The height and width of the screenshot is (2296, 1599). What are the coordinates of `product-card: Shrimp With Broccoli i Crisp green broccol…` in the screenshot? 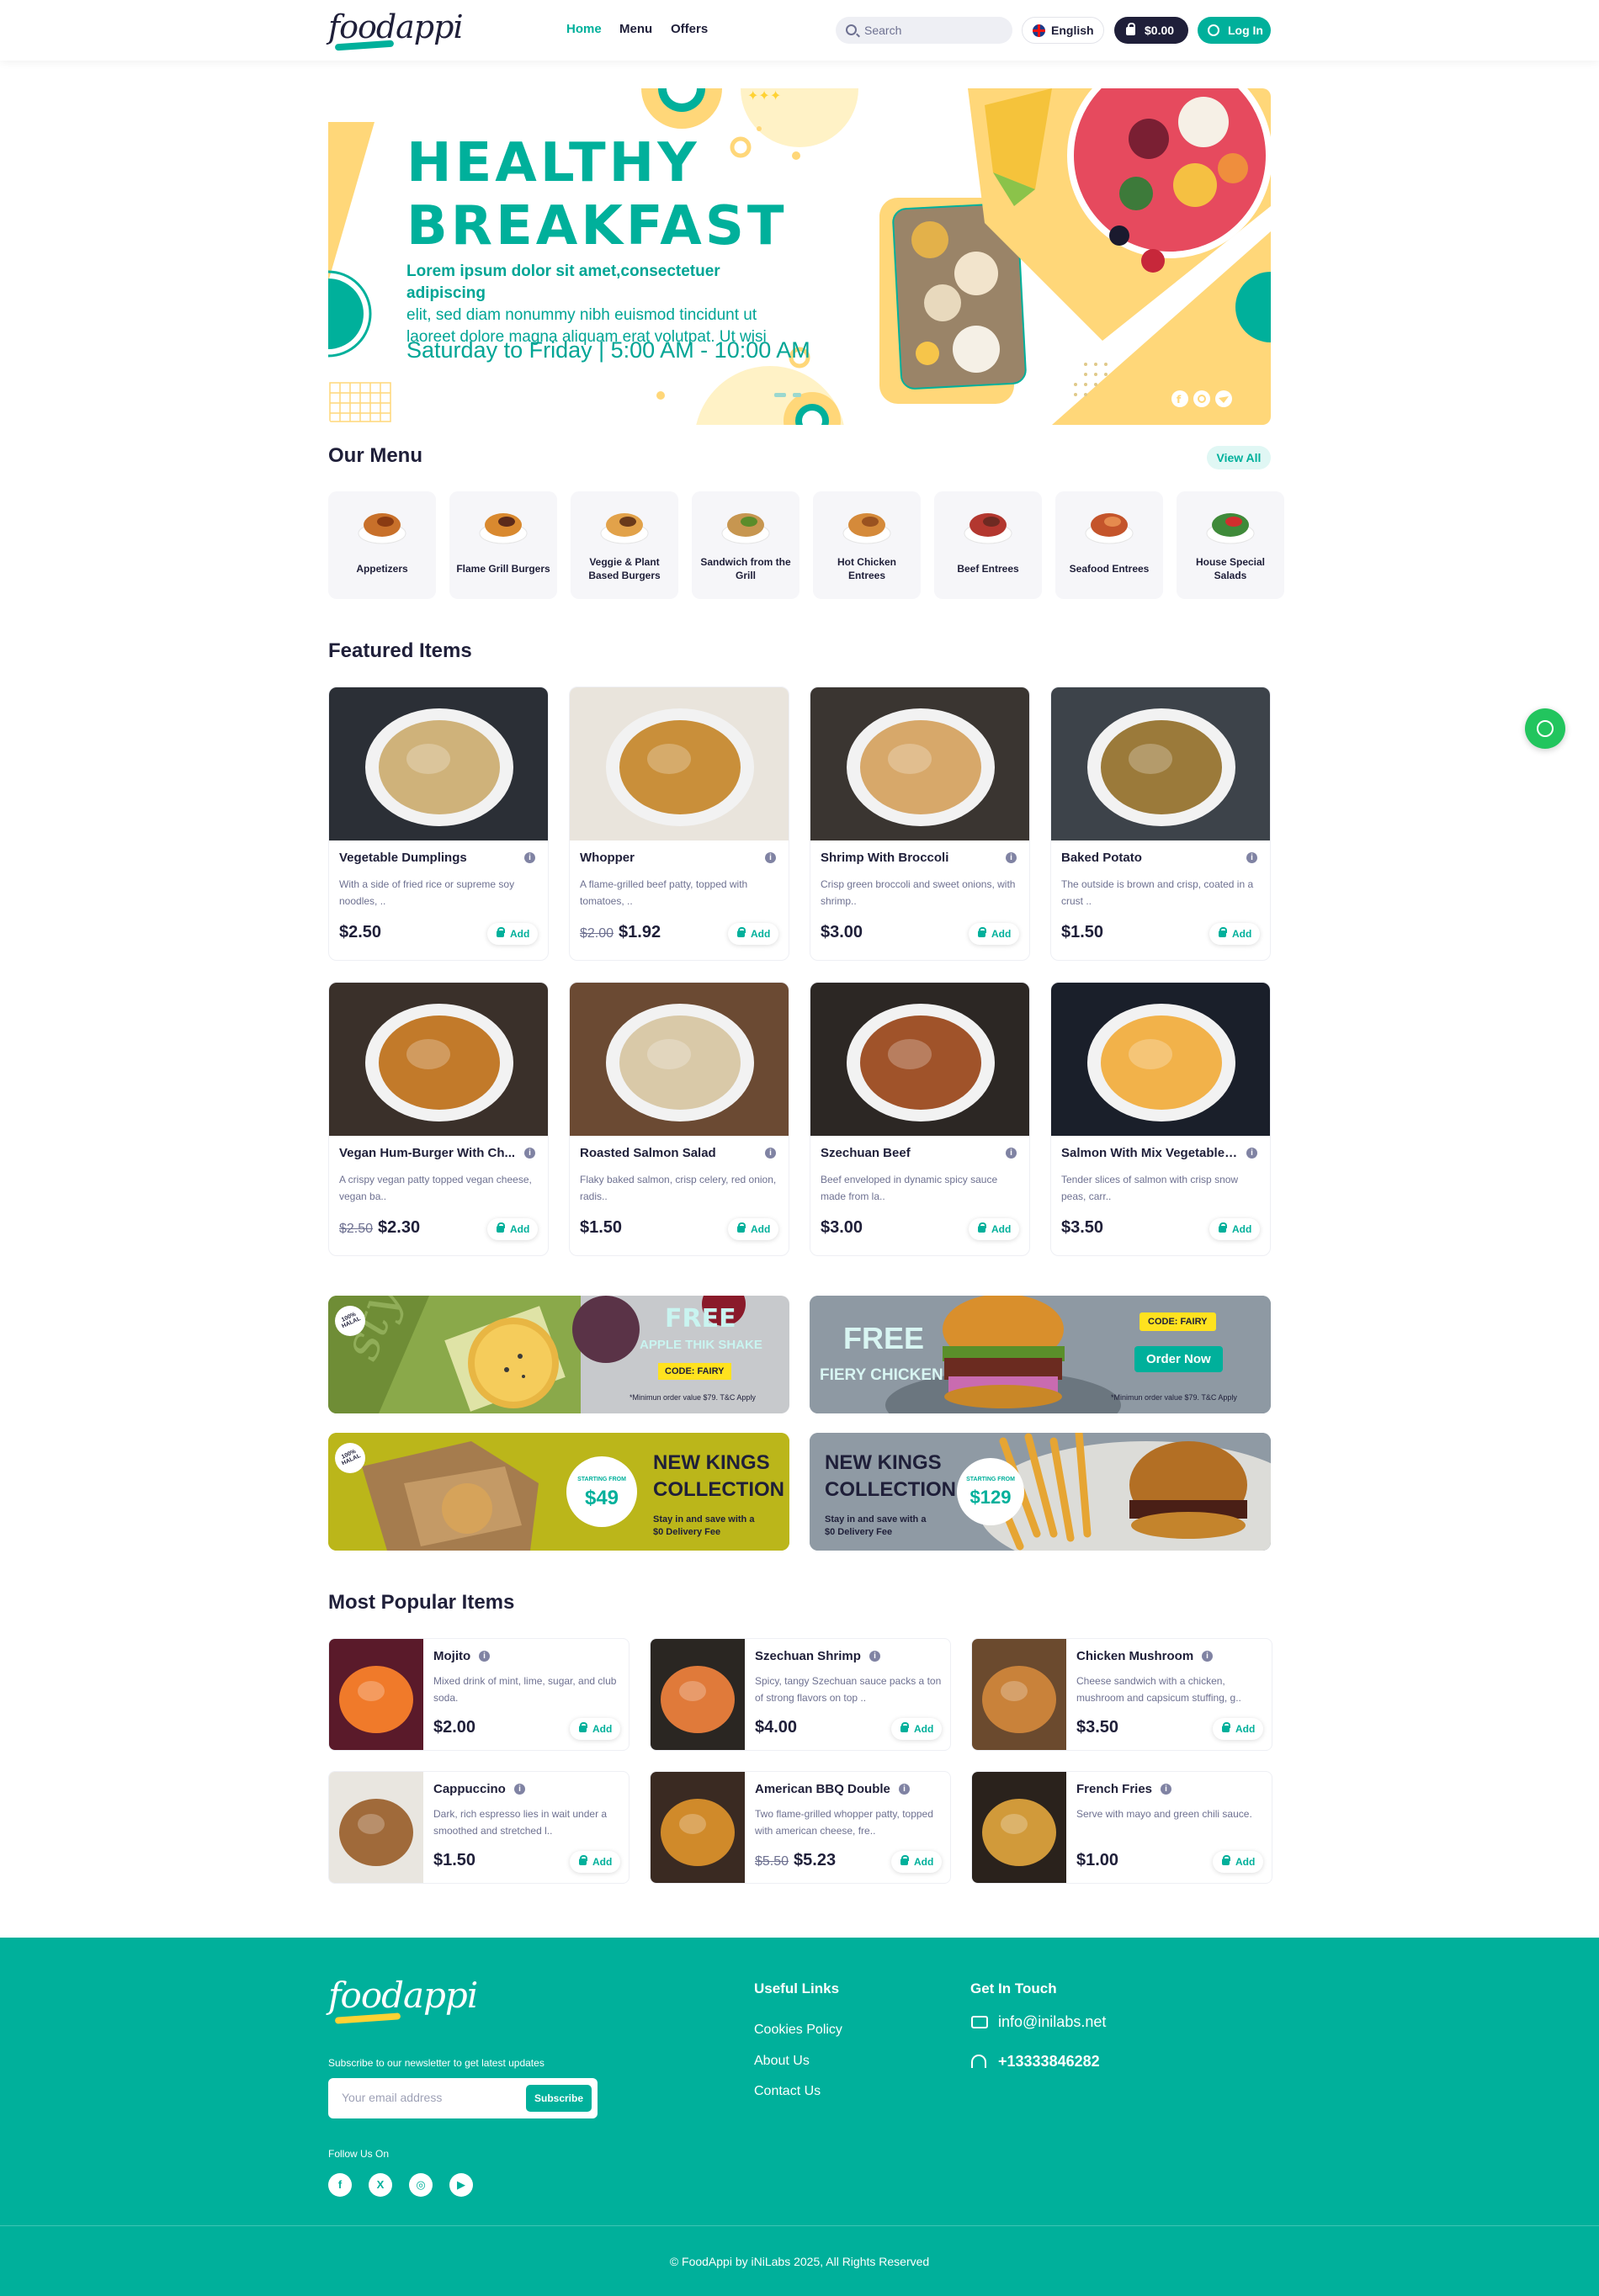 It's located at (920, 824).